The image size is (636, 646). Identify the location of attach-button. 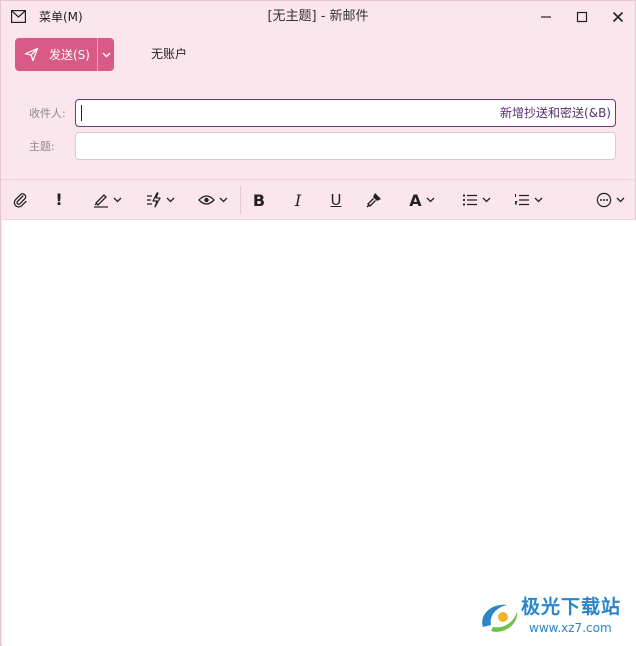
(20, 200).